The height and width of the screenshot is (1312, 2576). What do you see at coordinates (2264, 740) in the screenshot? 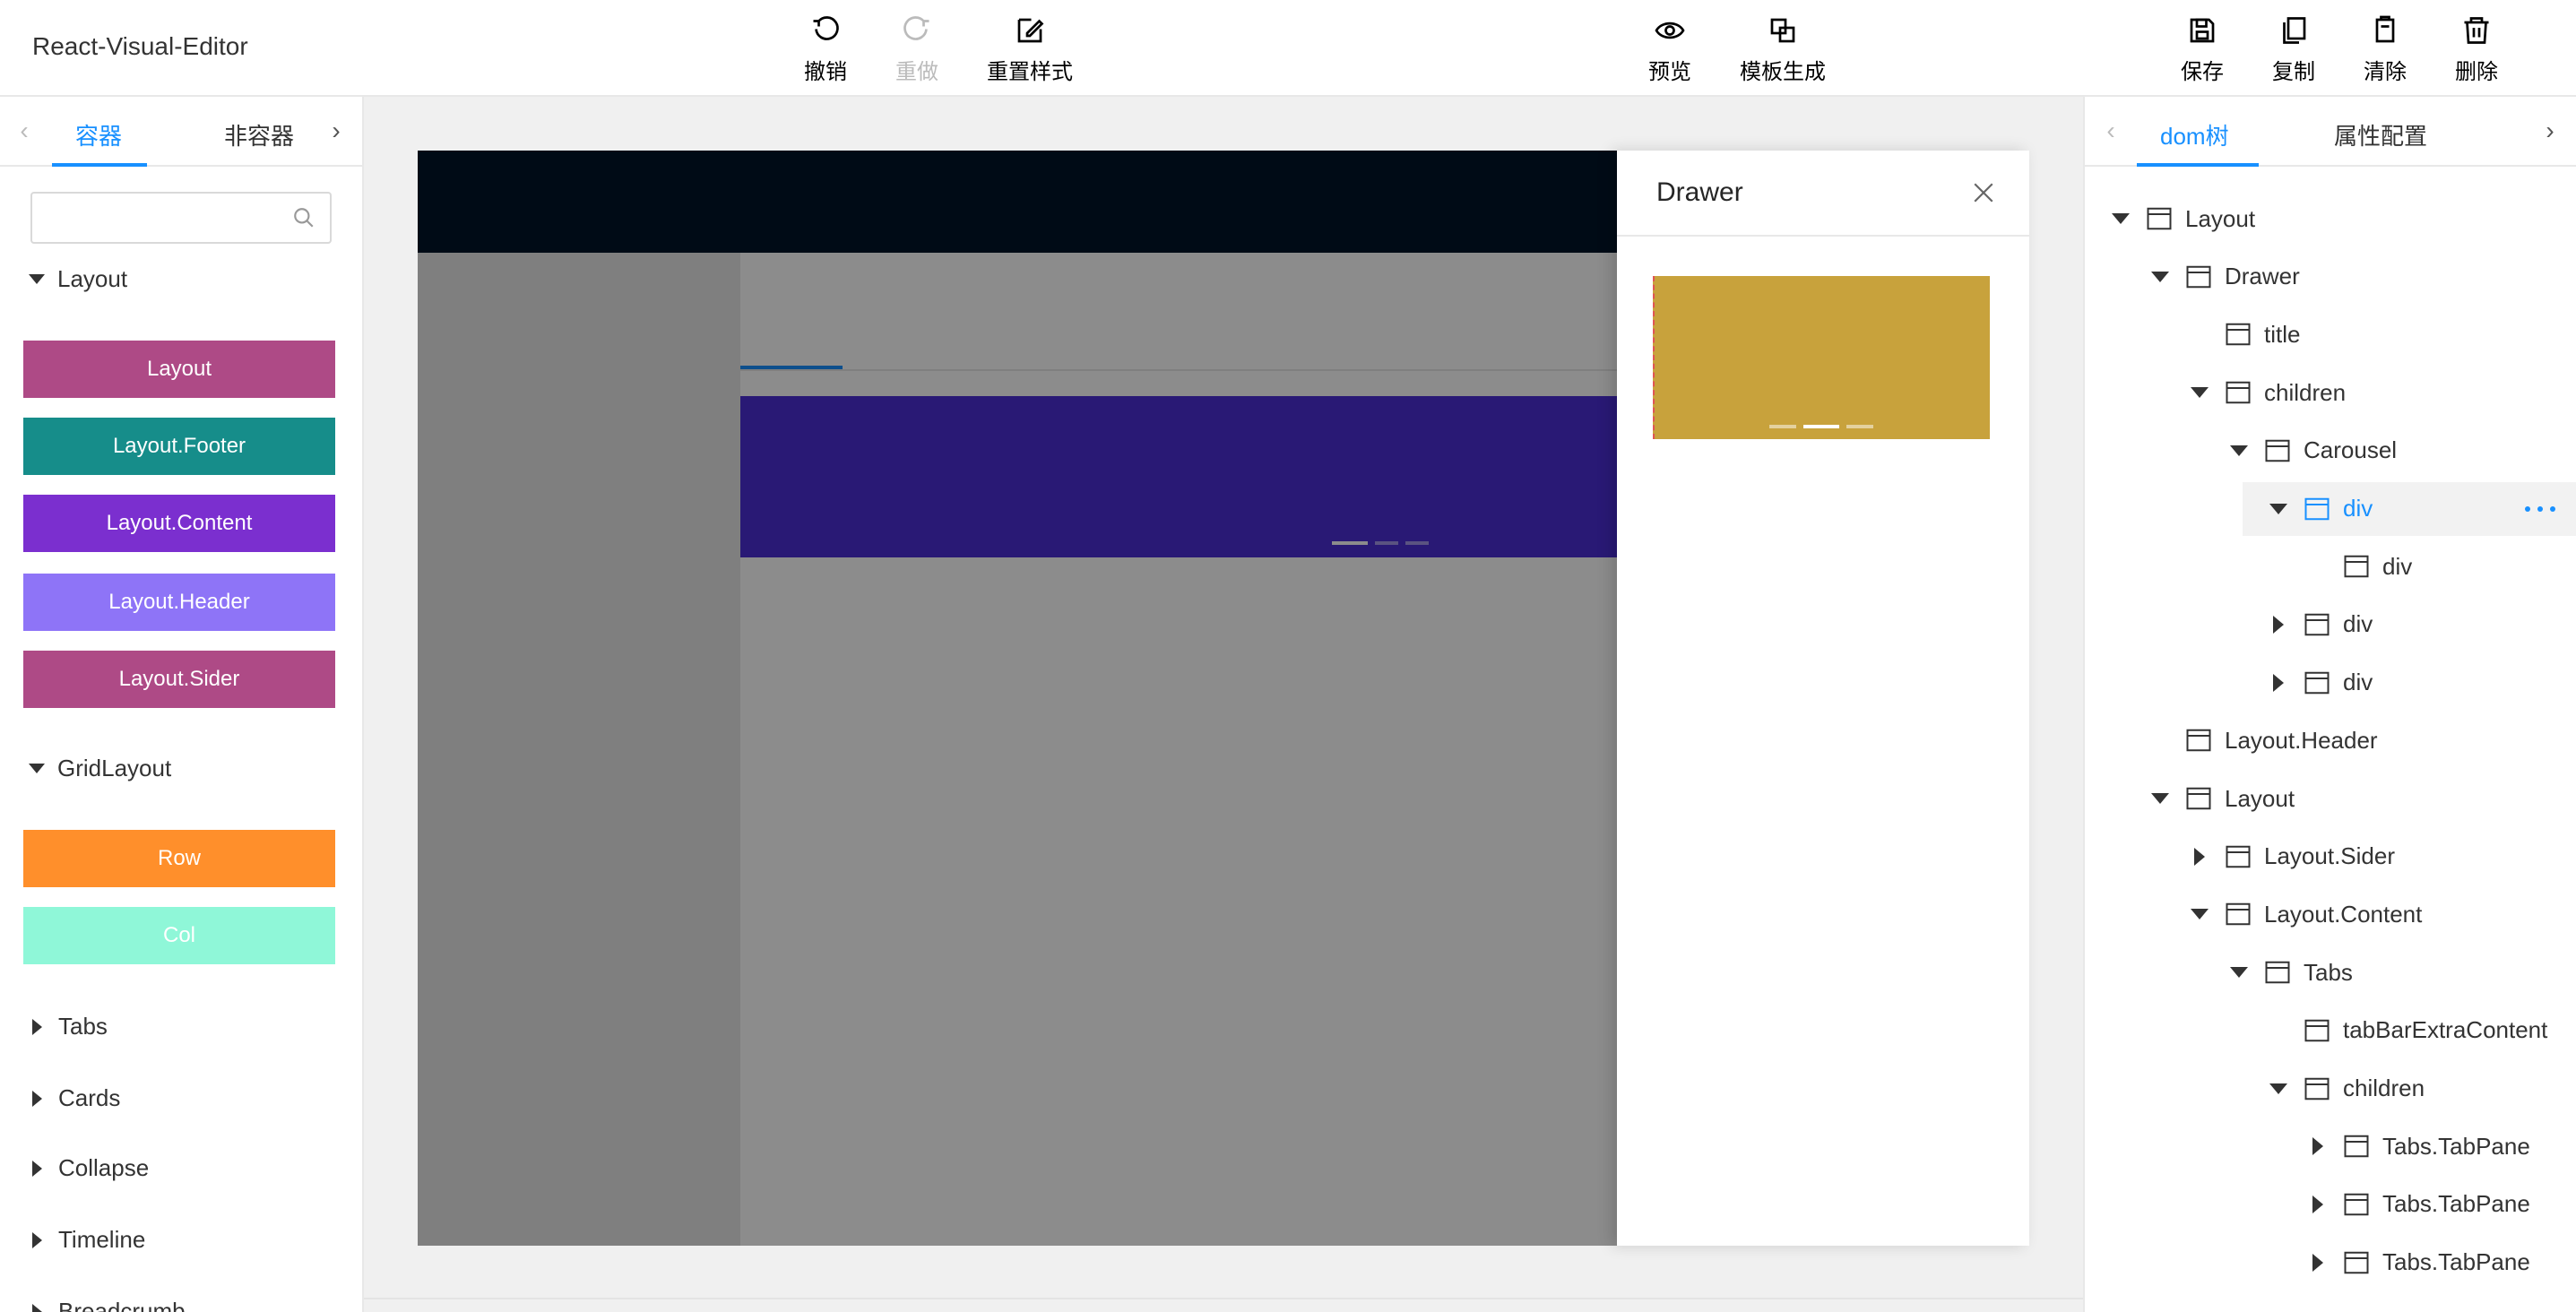
I see `tree-node: Layout.Header` at bounding box center [2264, 740].